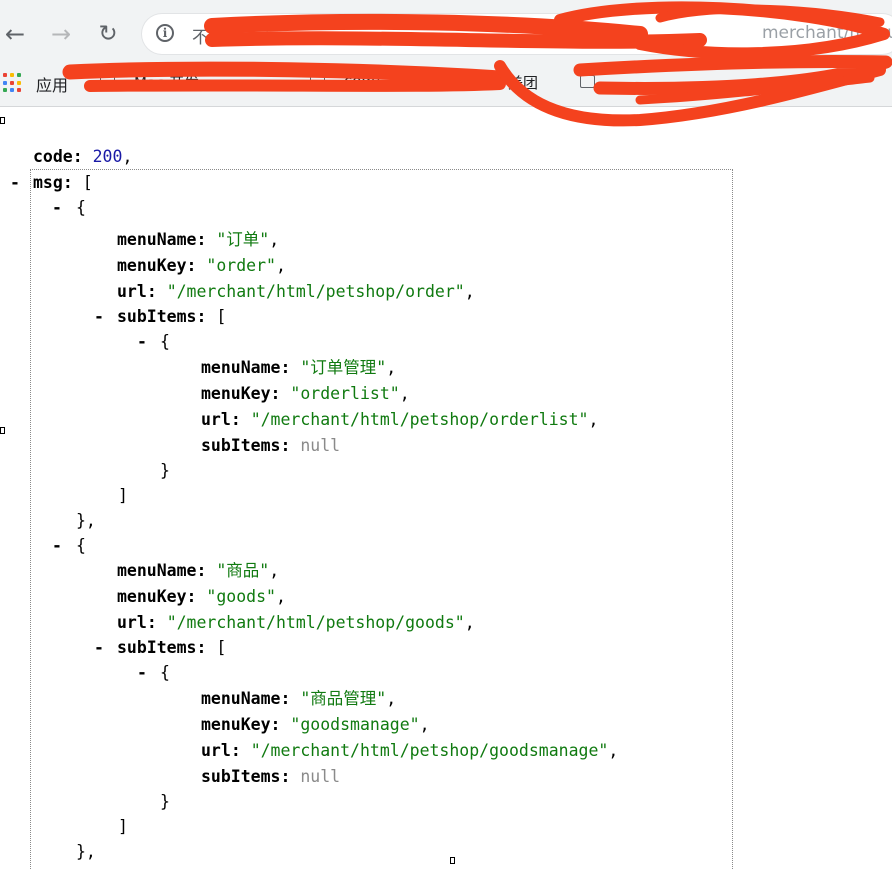 The image size is (892, 869). Describe the element at coordinates (198, 570) in the screenshot. I see `json-line-menuname: menuName: "商品",` at that location.